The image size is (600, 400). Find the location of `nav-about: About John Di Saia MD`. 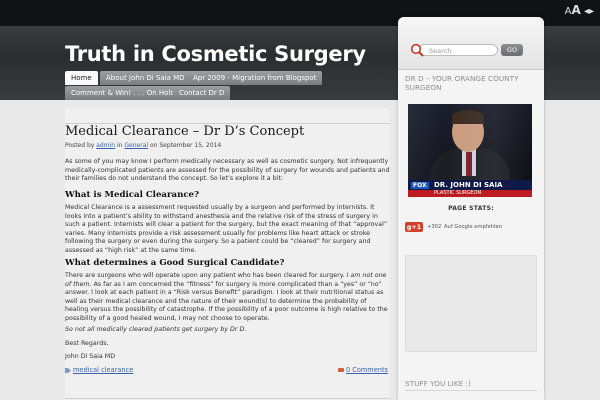

nav-about: About John Di Saia MD is located at coordinates (145, 78).